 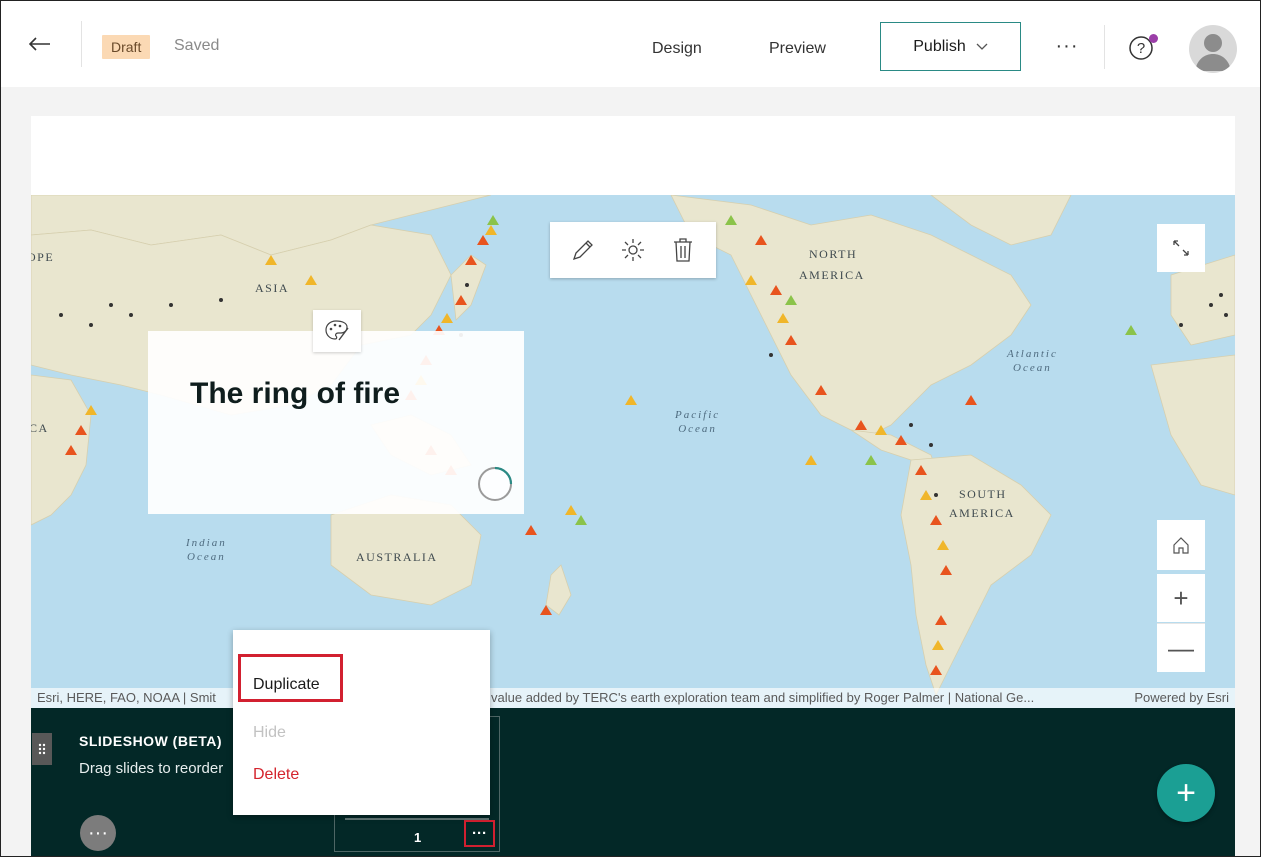 What do you see at coordinates (1032, 361) in the screenshot?
I see `ocean-label-atlantic: Atlantic Ocean` at bounding box center [1032, 361].